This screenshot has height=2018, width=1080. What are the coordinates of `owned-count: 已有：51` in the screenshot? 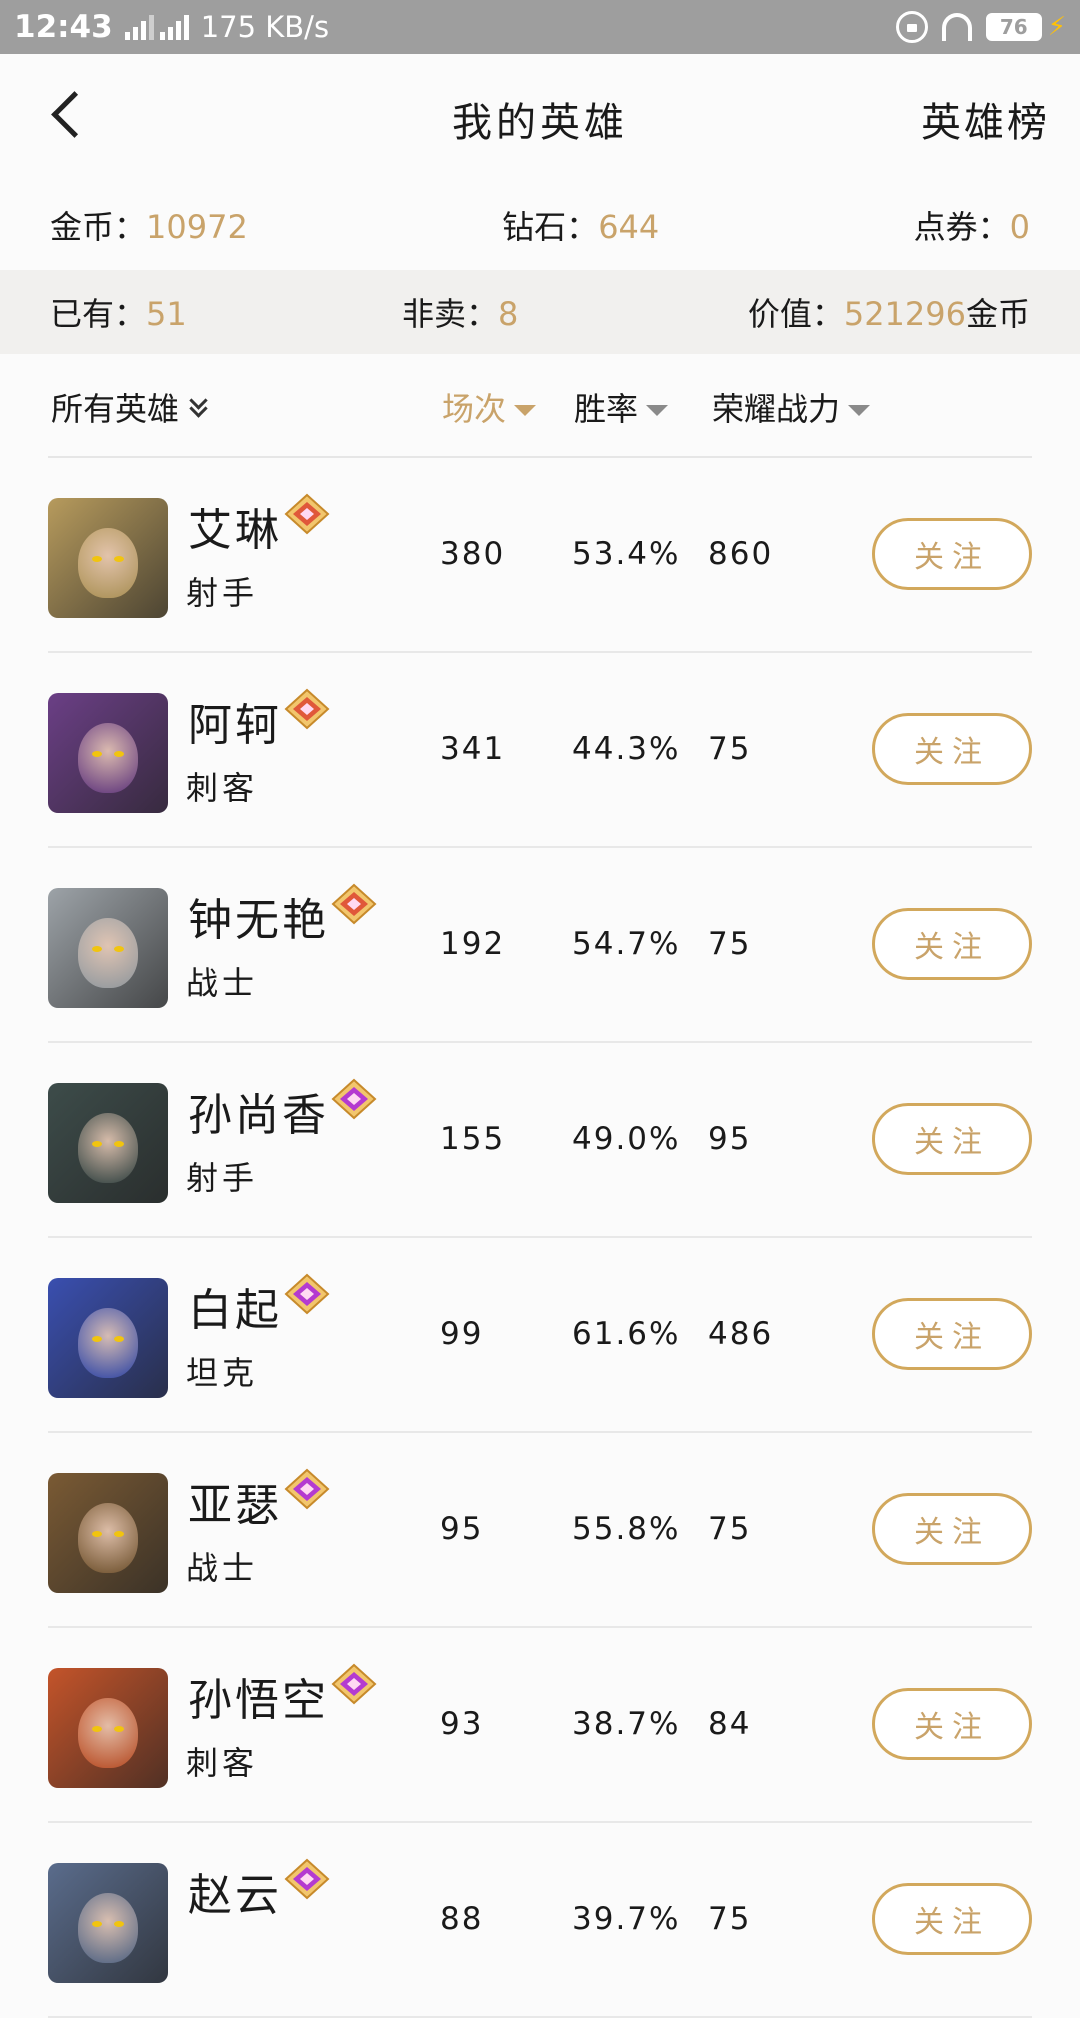 It's located at (226, 312).